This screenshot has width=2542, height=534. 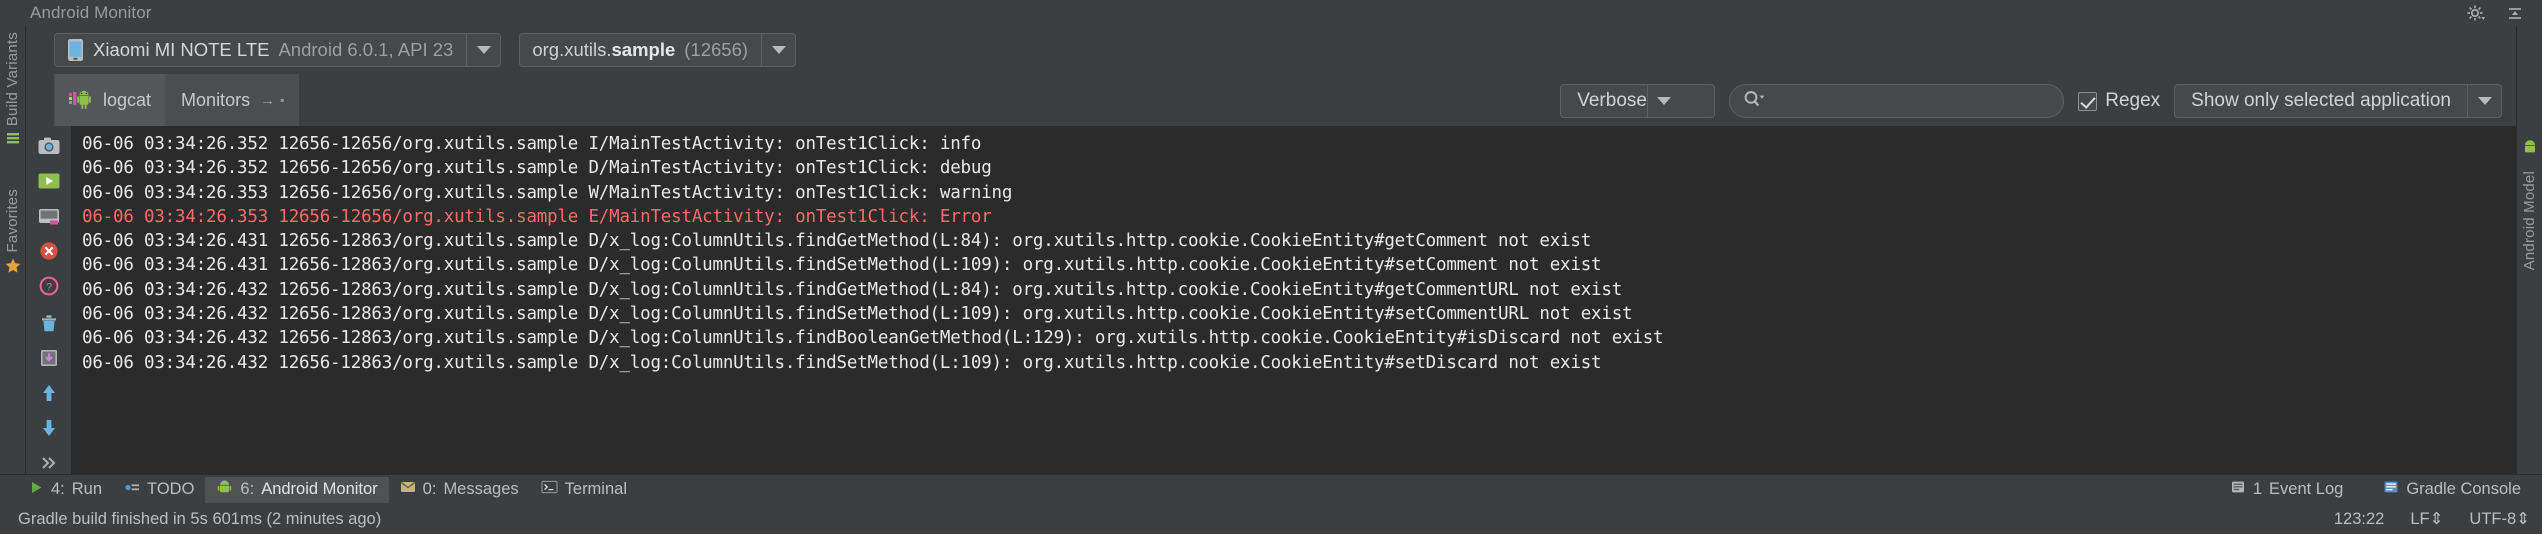 I want to click on tool-window-gradle-console: Gradle Console, so click(x=2452, y=489).